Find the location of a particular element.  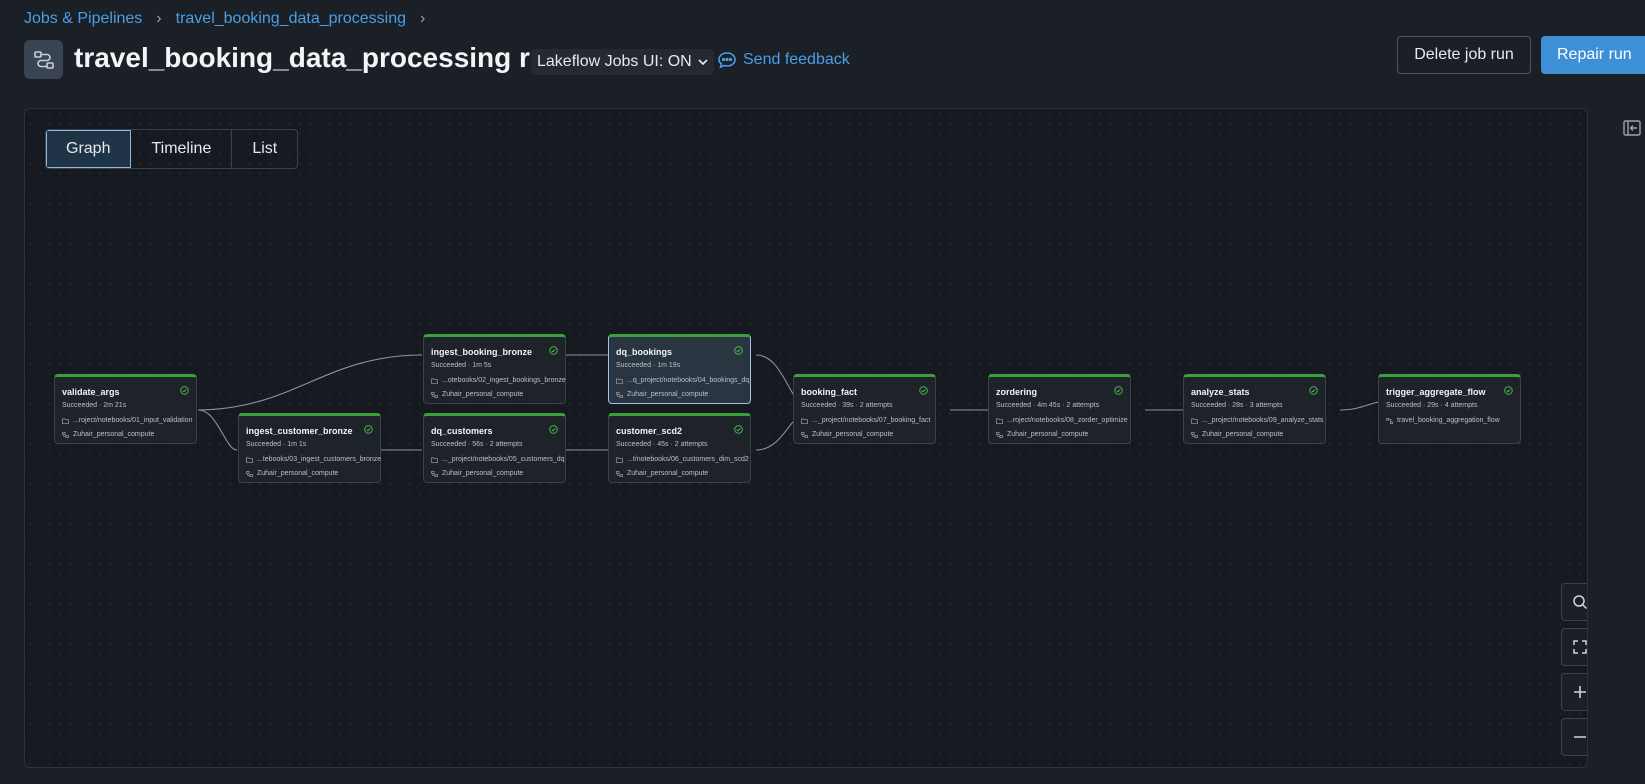

delete-job-run-button: Delete job run is located at coordinates (1464, 55).